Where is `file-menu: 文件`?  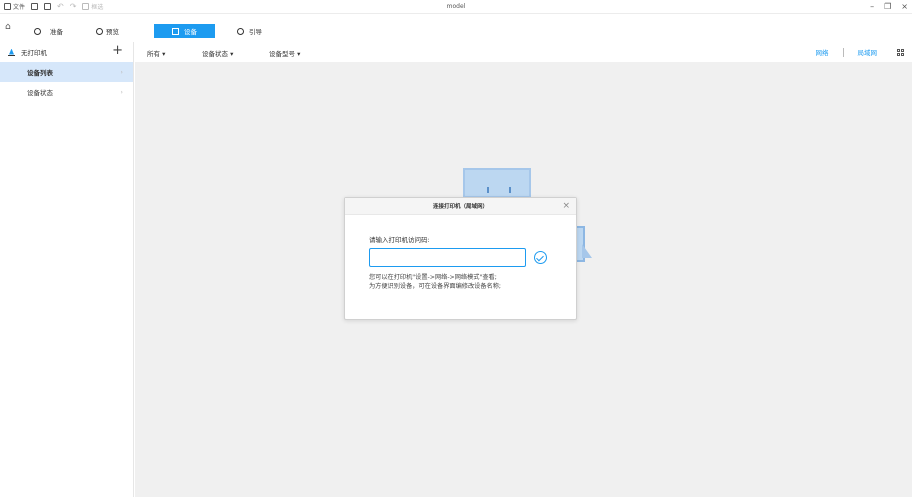 file-menu: 文件 is located at coordinates (14, 6).